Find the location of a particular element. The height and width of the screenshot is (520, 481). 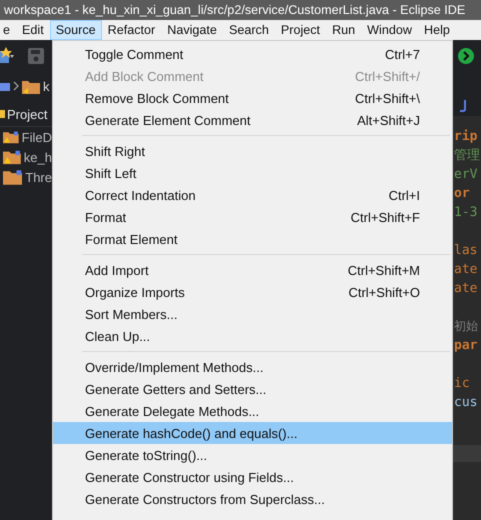

menu-item: Shift Right is located at coordinates (252, 151).